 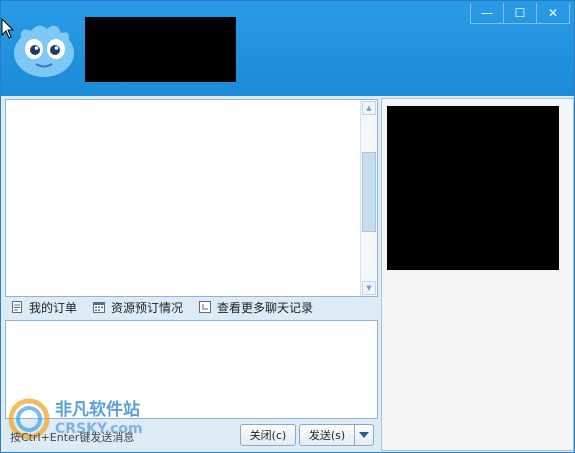 What do you see at coordinates (369, 108) in the screenshot?
I see `scroll-up-icon: ▲` at bounding box center [369, 108].